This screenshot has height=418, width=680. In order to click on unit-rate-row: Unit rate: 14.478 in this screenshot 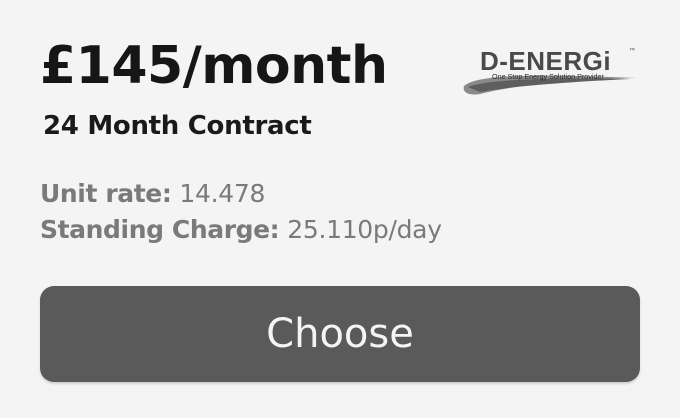, I will do `click(241, 194)`.